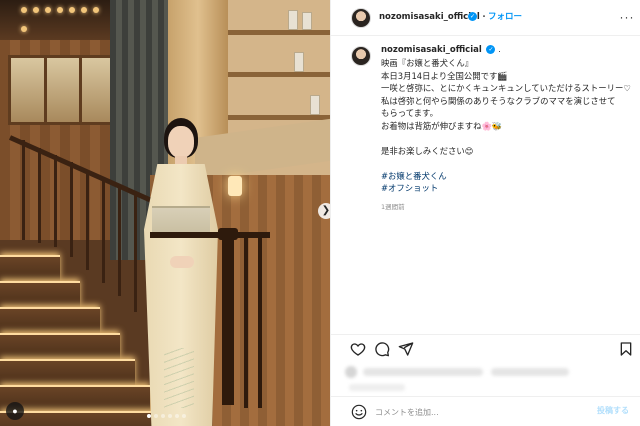  I want to click on caption-username: nozomisasaki_official, so click(431, 50).